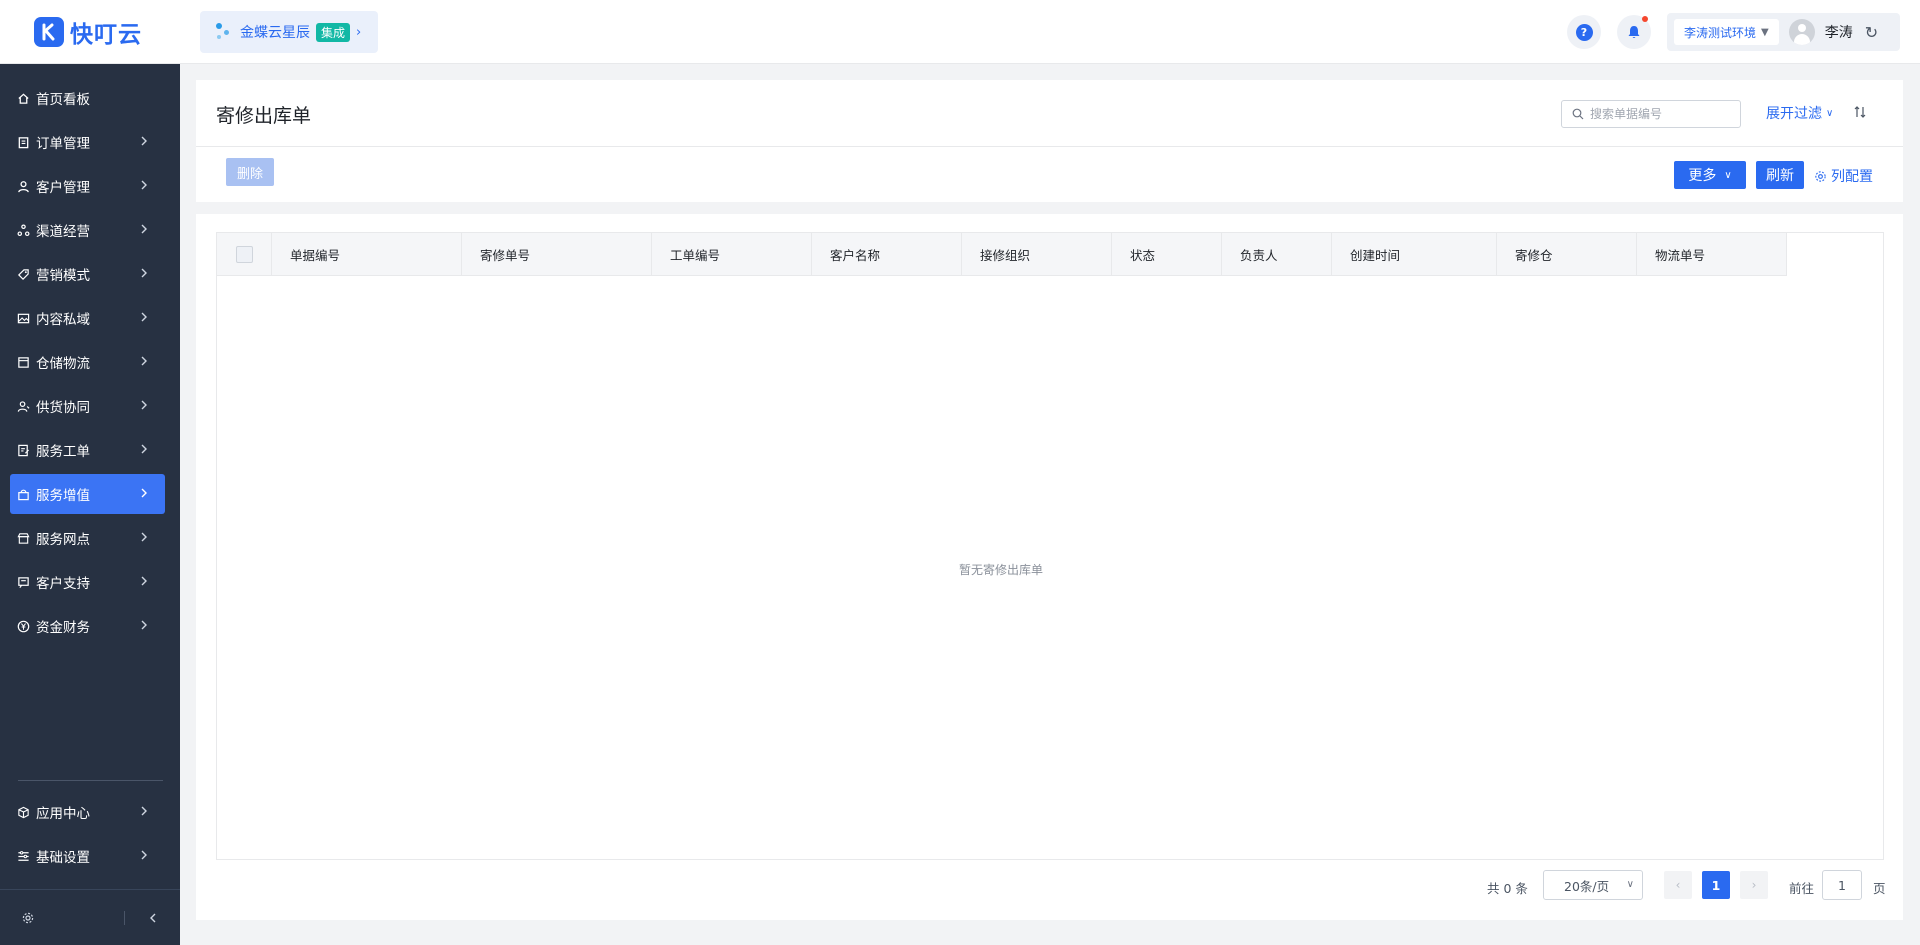 This screenshot has width=1920, height=945. Describe the element at coordinates (1801, 32) in the screenshot. I see `avatar` at that location.